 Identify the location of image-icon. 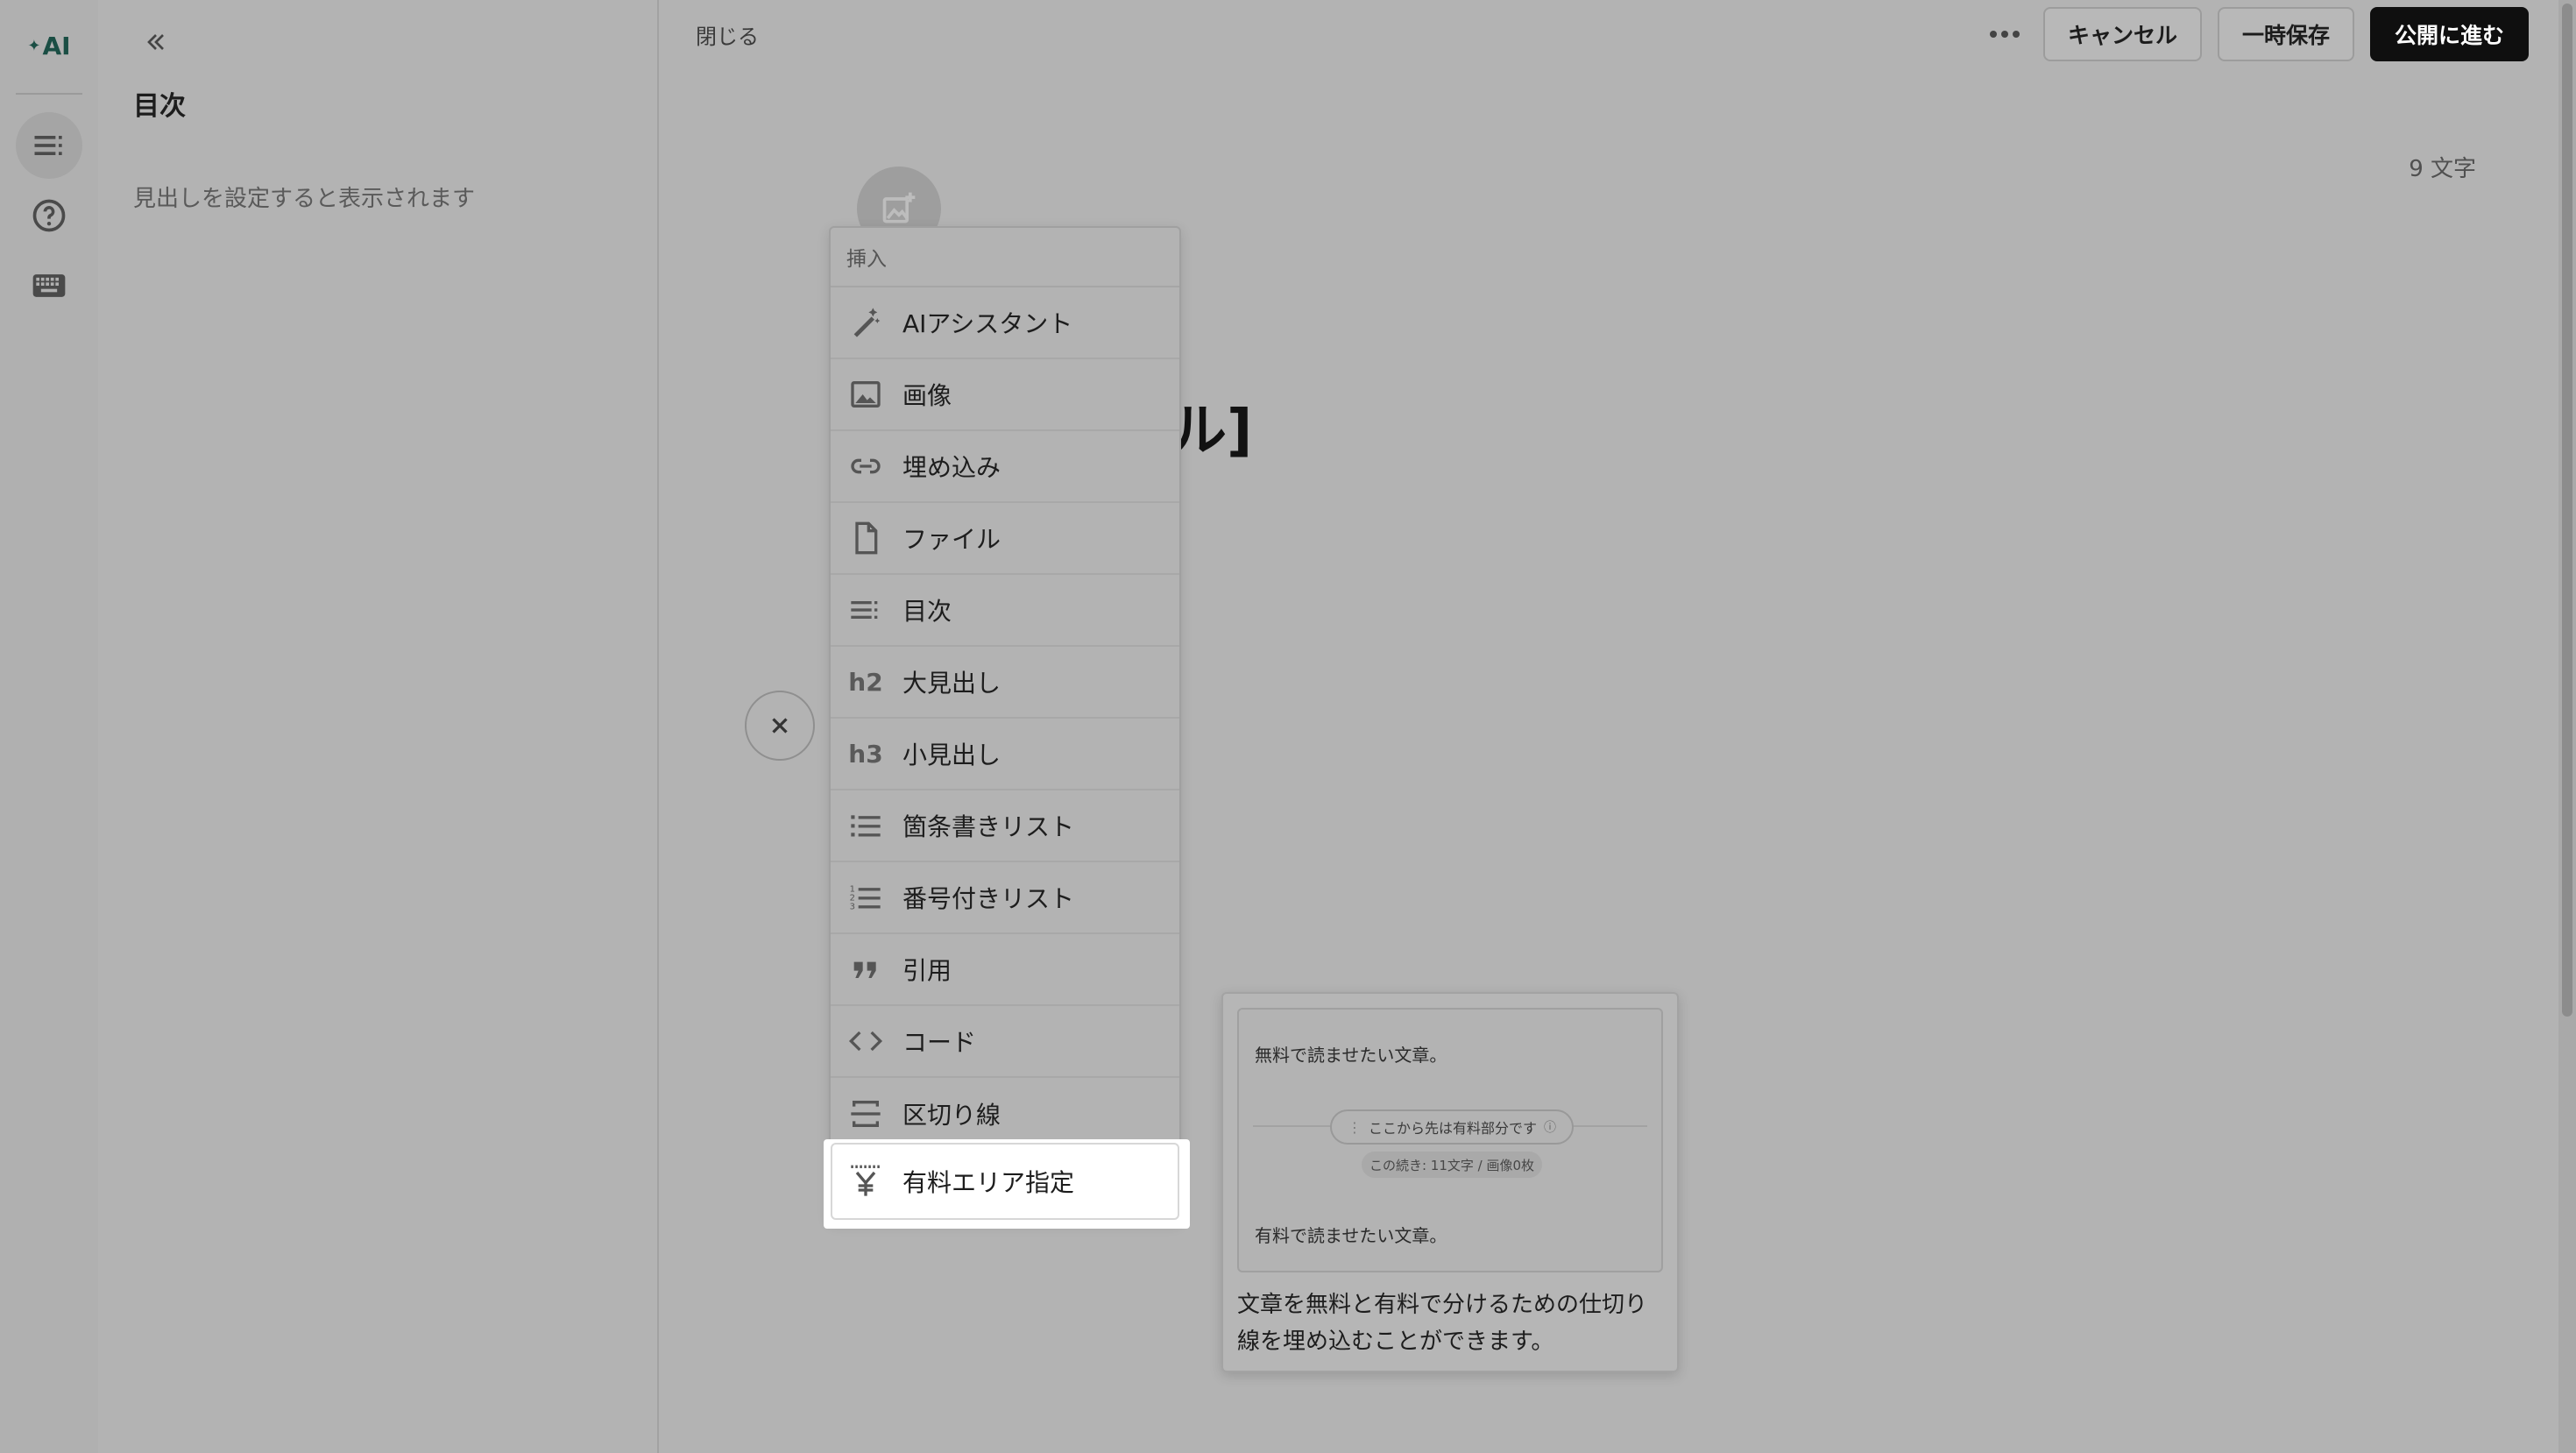
(865, 394).